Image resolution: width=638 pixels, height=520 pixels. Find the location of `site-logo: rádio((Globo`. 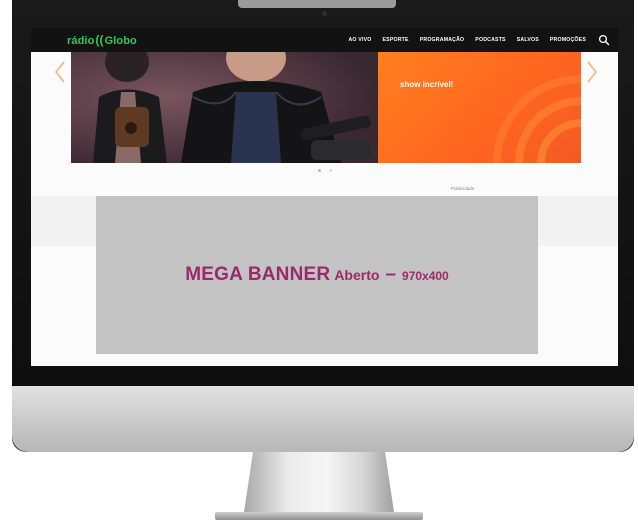

site-logo: rádio((Globo is located at coordinates (102, 40).